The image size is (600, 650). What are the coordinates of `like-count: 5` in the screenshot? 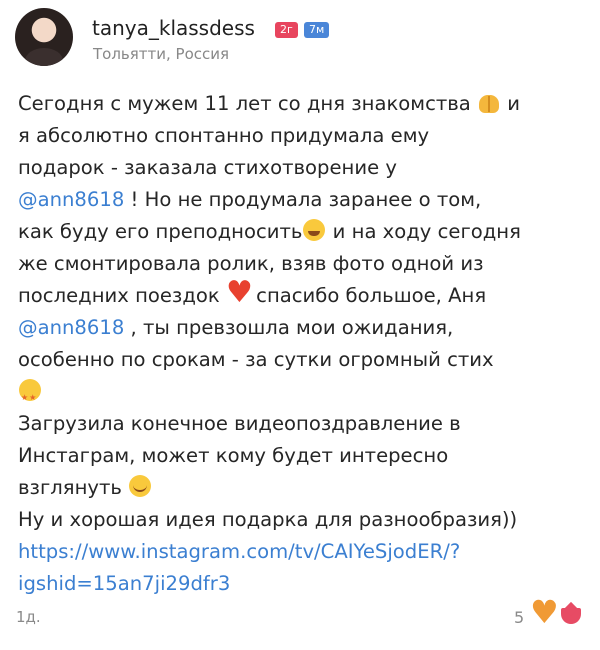 It's located at (519, 617).